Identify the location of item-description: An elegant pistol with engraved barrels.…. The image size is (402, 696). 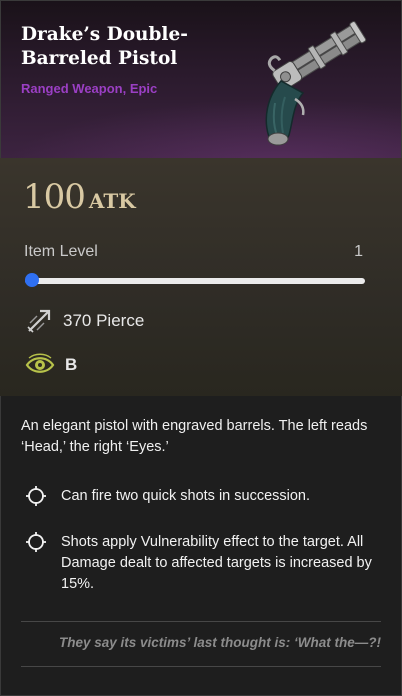
(194, 436).